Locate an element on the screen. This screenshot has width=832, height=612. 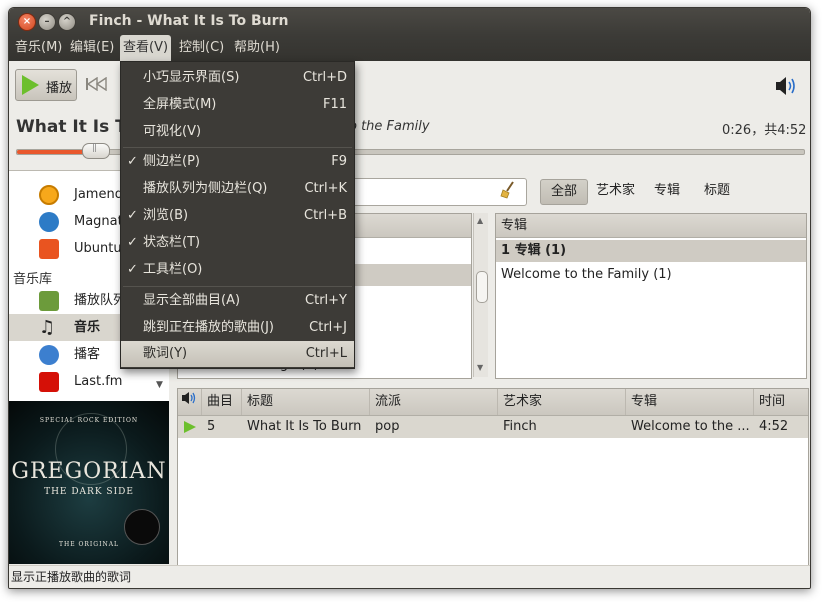
music-note-icon: ♫ is located at coordinates (47, 327).